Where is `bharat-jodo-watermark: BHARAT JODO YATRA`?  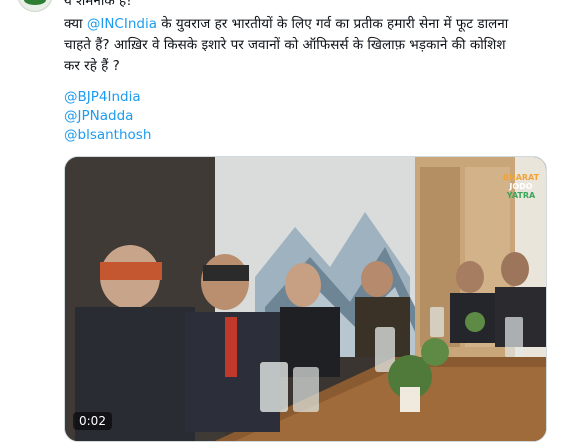
bharat-jodo-watermark: BHARAT JODO YATRA is located at coordinates (521, 186).